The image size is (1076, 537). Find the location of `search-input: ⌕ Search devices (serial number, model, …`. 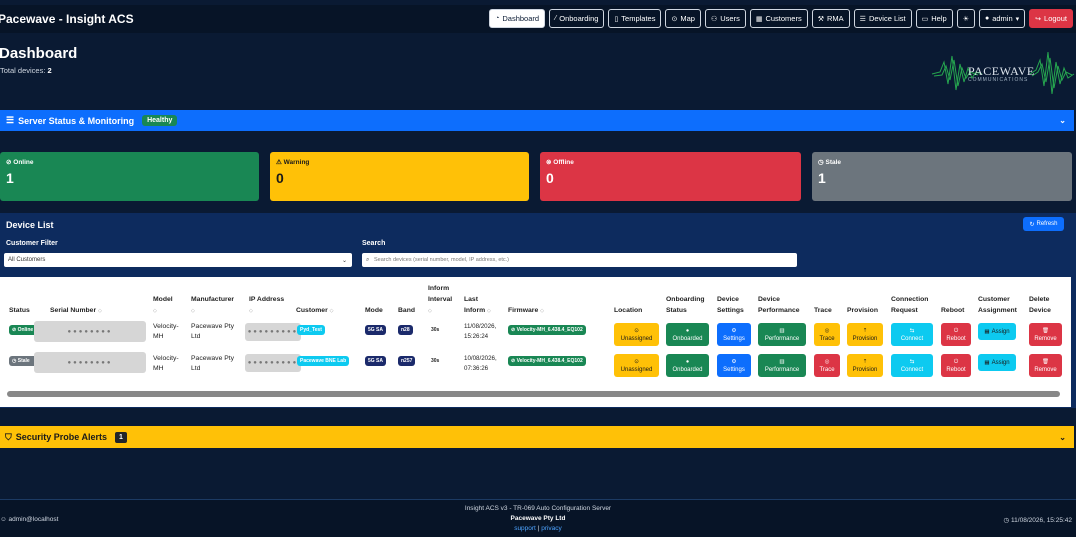

search-input: ⌕ Search devices (serial number, model, … is located at coordinates (579, 260).